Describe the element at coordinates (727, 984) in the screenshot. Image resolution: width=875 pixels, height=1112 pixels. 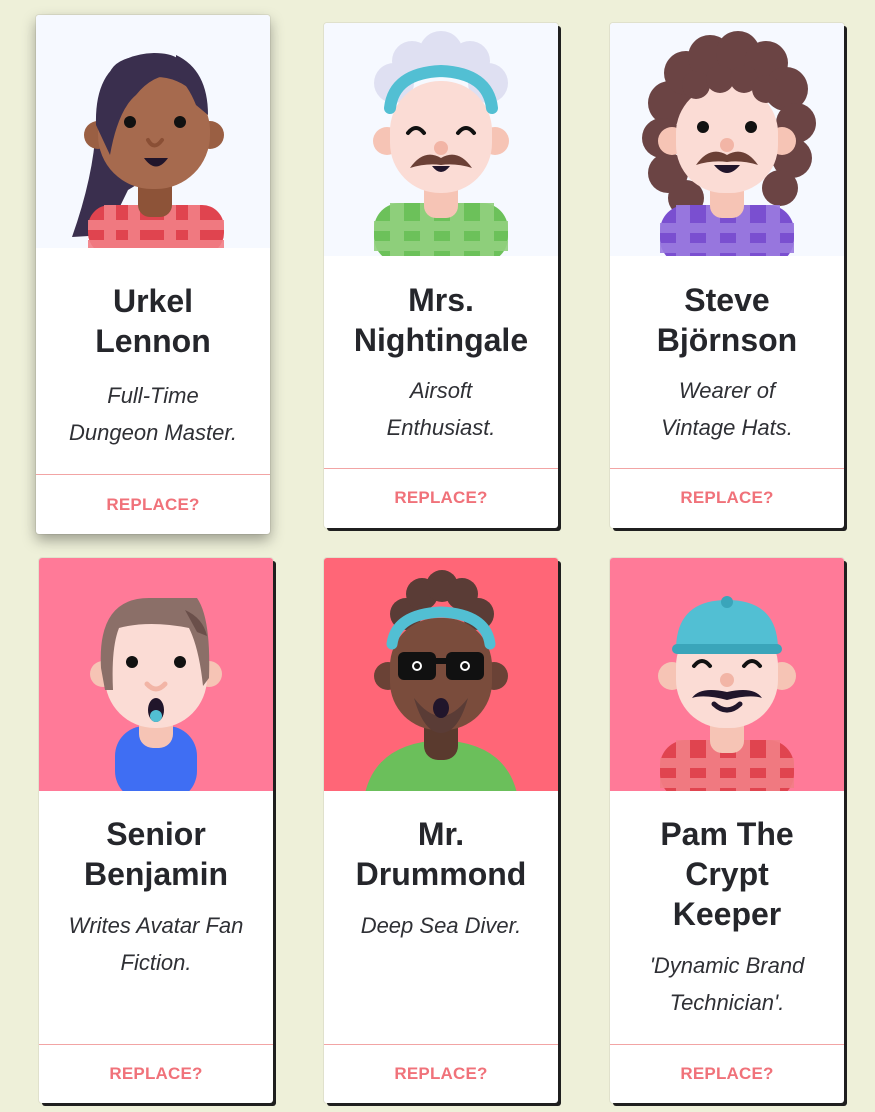
I see `person-tagline: 'Dynamic Brand Technician'.` at that location.